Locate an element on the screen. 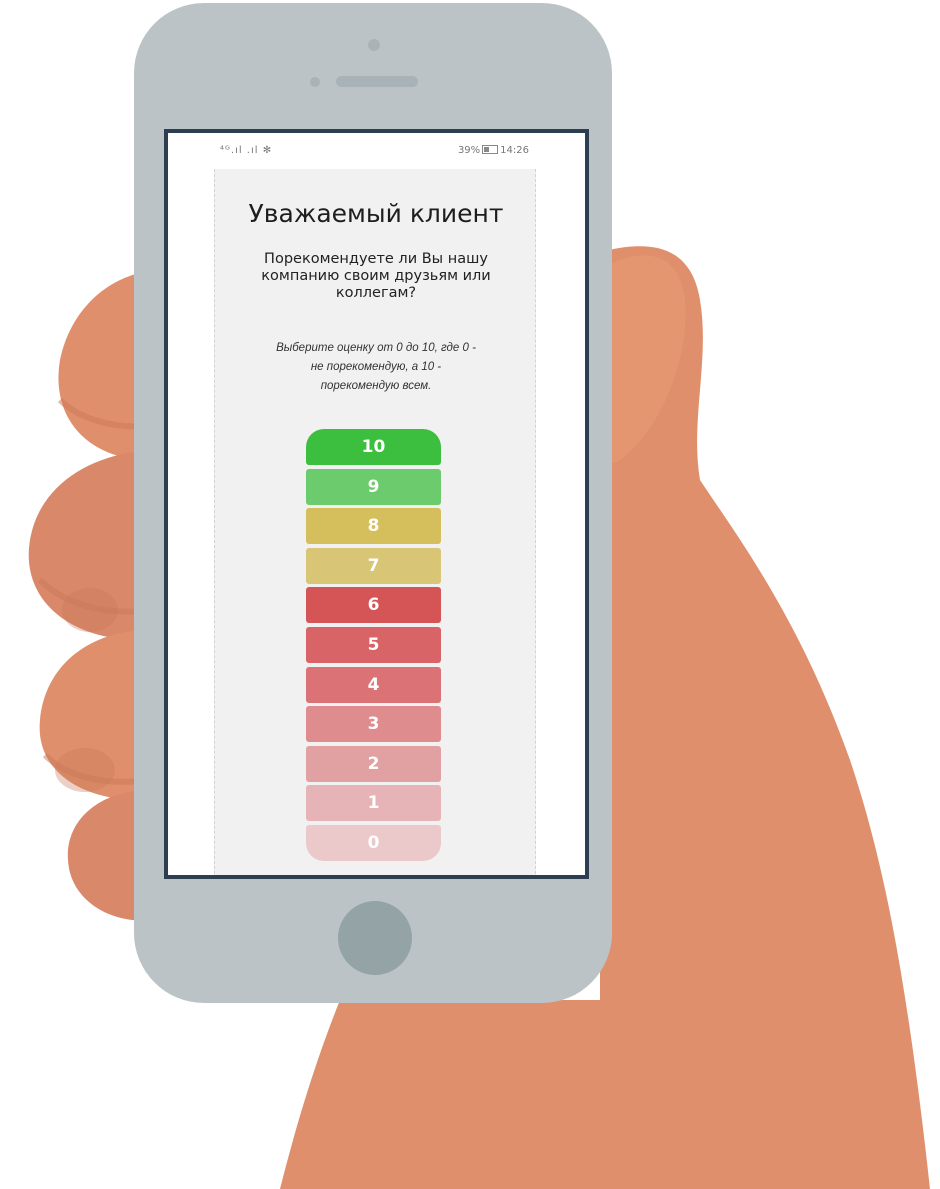 Image resolution: width=940 pixels, height=1189 pixels. score-button-7: 7 is located at coordinates (373, 565).